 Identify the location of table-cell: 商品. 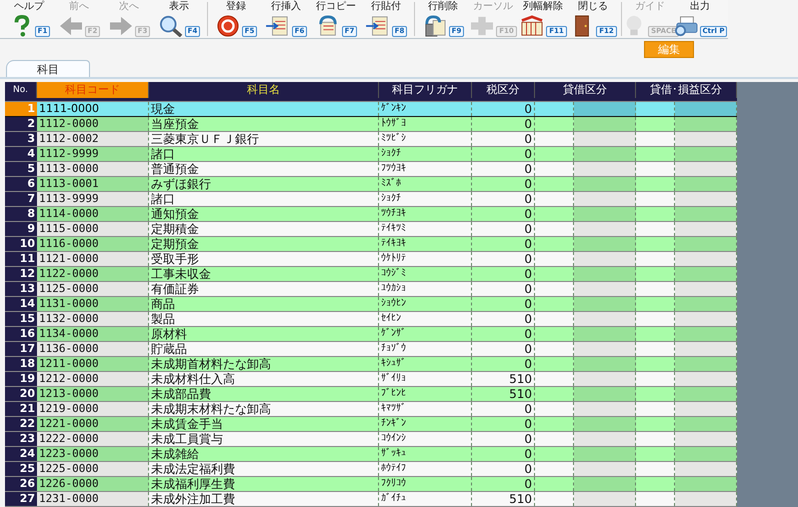
(264, 304).